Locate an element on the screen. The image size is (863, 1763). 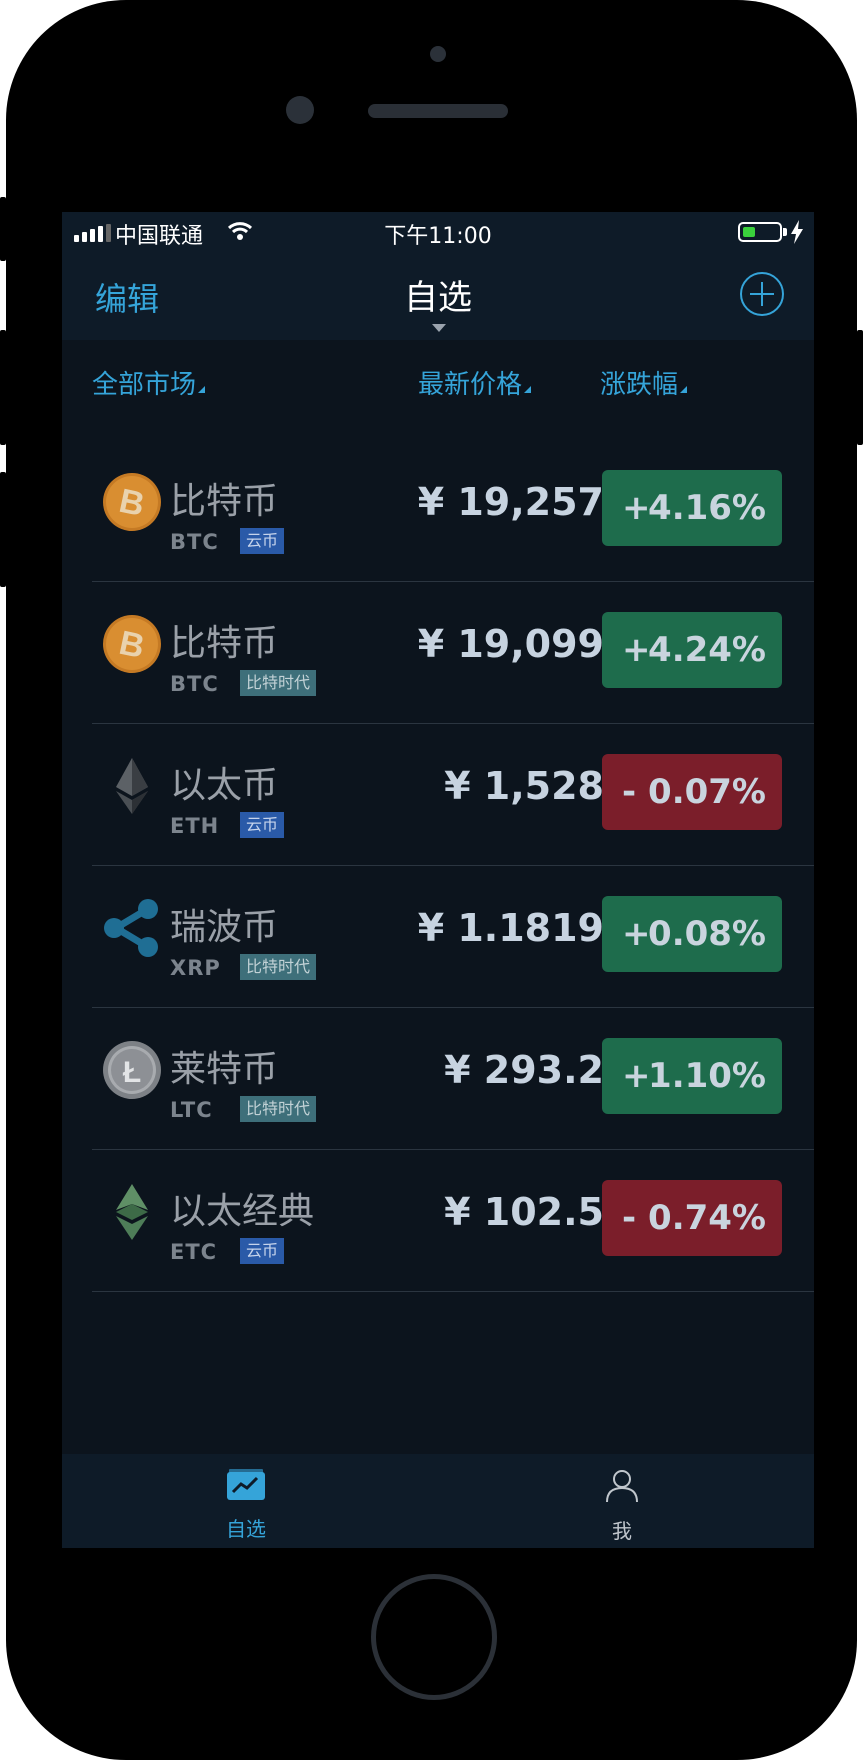
coin-row: 瑞波币 XRP 比特时代 ¥ 1.1819 +0.08% is located at coordinates (453, 937).